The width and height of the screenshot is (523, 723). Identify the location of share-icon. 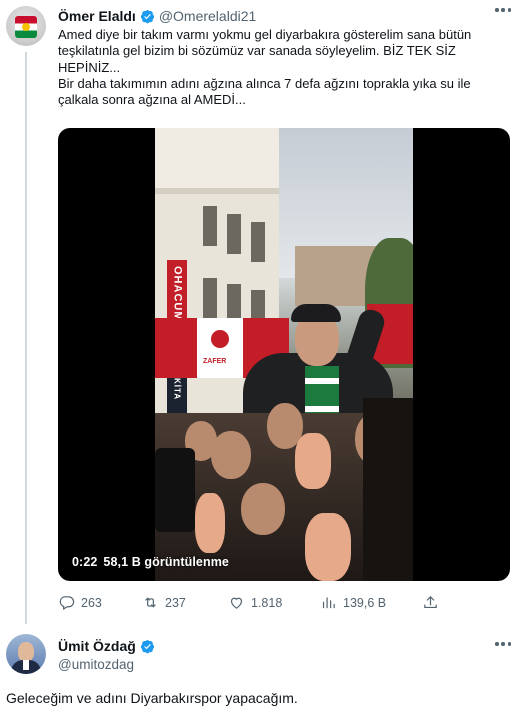
(430, 602).